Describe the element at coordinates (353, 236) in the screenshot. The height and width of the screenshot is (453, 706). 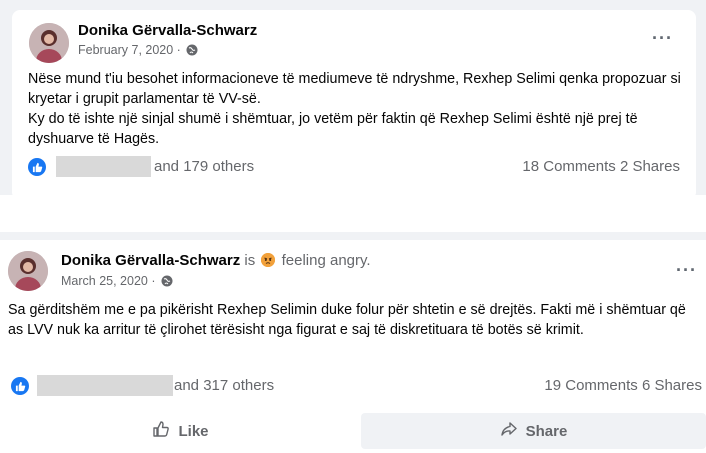
I see `post-separator` at that location.